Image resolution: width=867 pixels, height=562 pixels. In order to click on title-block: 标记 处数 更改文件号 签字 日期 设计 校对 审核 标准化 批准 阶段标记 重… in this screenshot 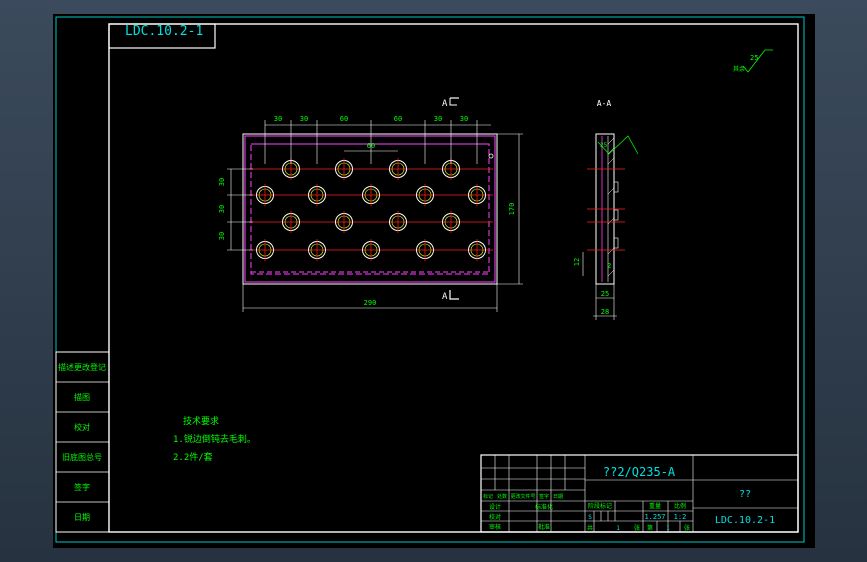, I will do `click(639, 493)`.